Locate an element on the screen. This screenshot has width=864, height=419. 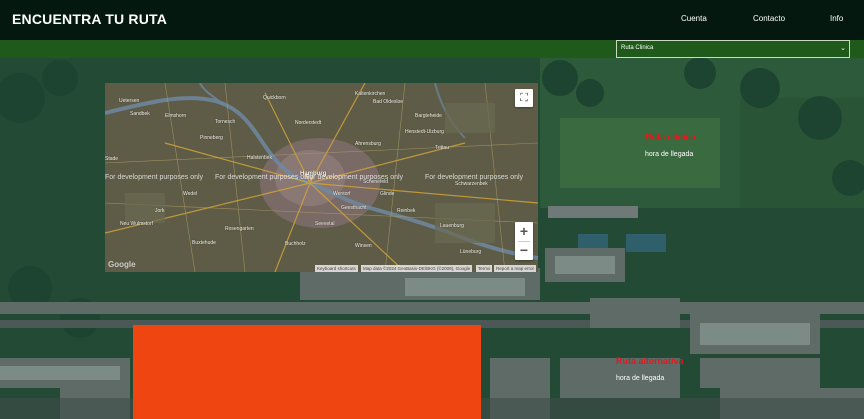
map-city-label: Bad Oldesloe is located at coordinates (388, 102).